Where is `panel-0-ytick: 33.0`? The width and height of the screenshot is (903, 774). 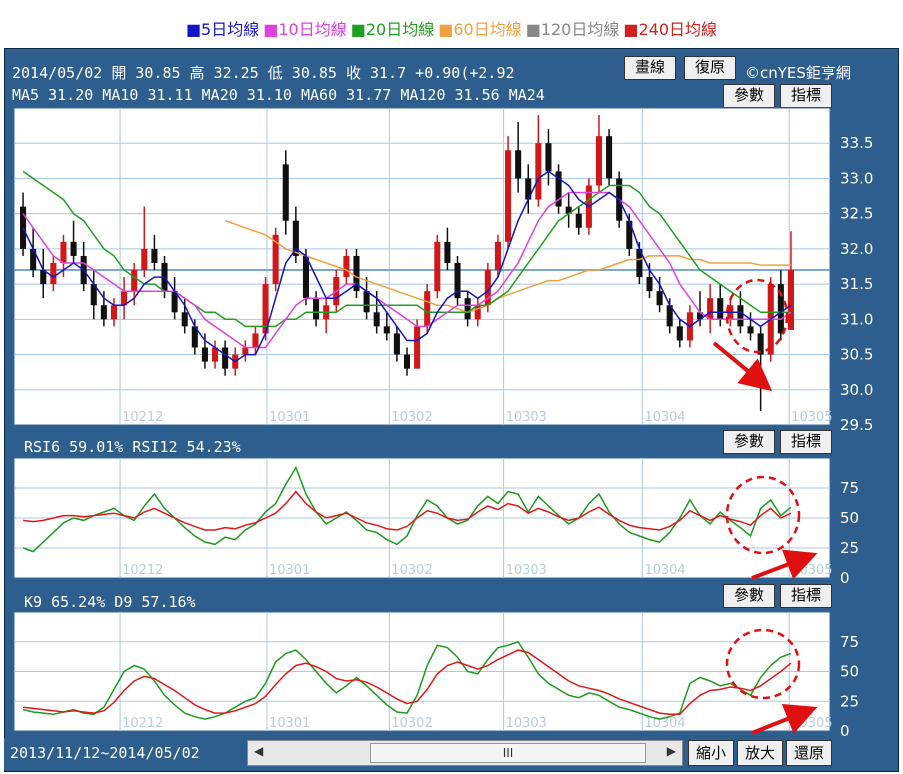 panel-0-ytick: 33.0 is located at coordinates (856, 178).